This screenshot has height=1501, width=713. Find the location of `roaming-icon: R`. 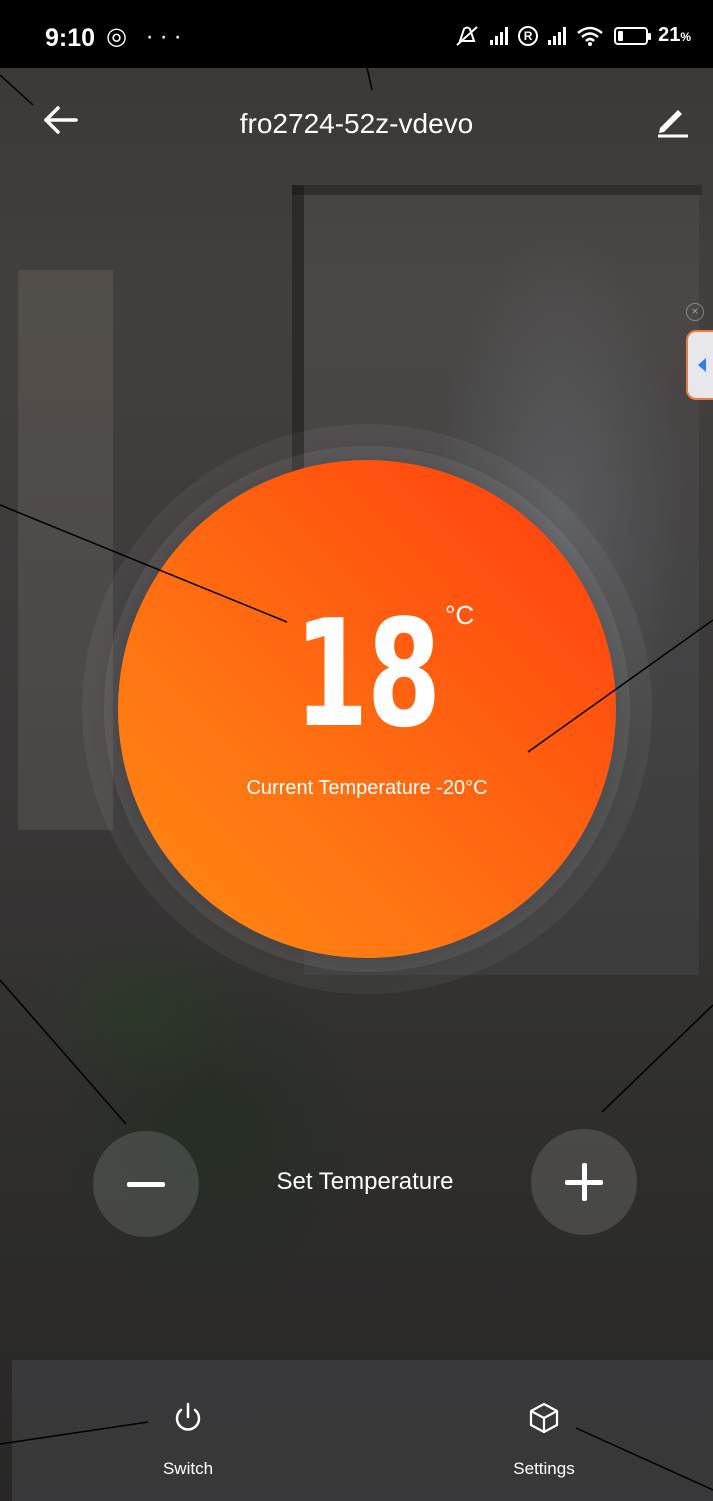

roaming-icon: R is located at coordinates (528, 35).